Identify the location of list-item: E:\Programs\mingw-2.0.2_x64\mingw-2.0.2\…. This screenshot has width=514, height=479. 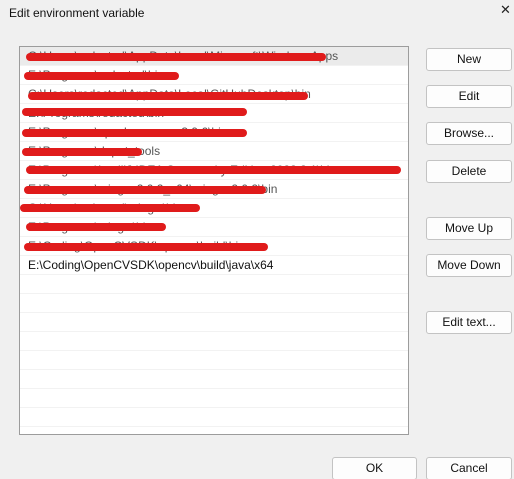
(214, 189).